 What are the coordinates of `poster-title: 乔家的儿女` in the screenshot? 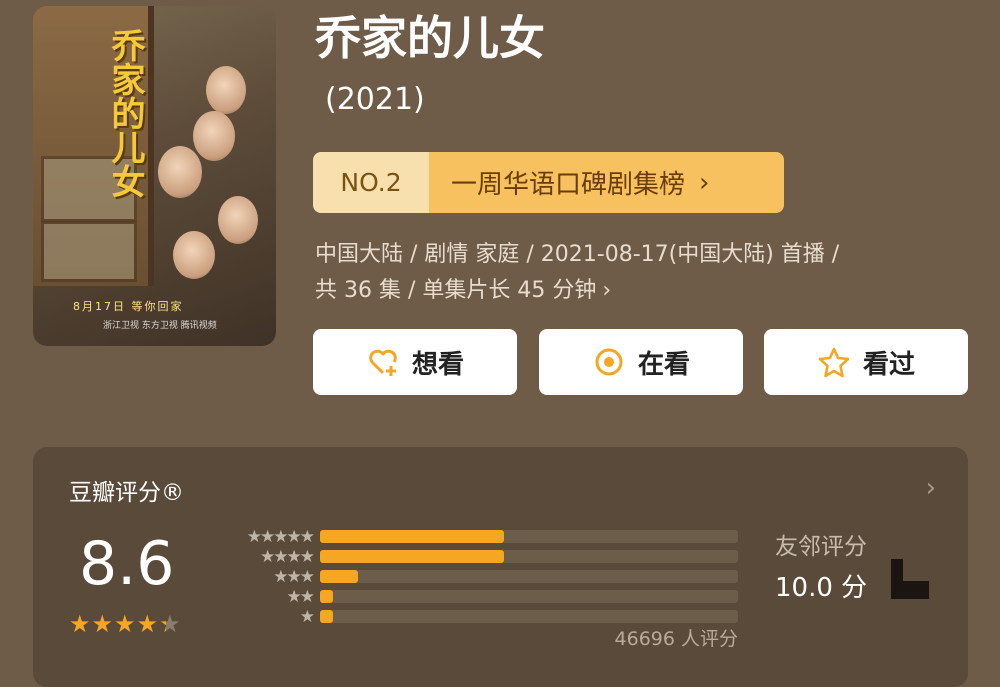 It's located at (125, 113).